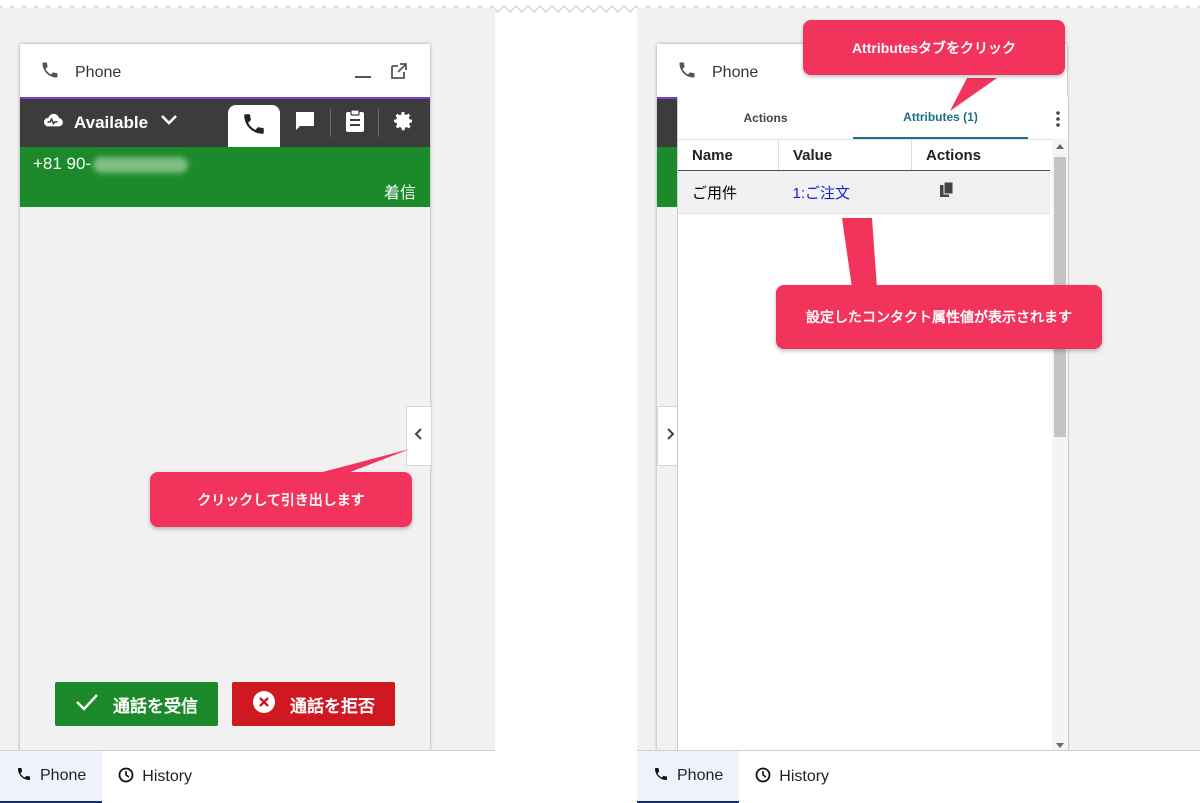  I want to click on callout-attribute-shown: 設定したコンタクト属性値が表示されます, so click(939, 317).